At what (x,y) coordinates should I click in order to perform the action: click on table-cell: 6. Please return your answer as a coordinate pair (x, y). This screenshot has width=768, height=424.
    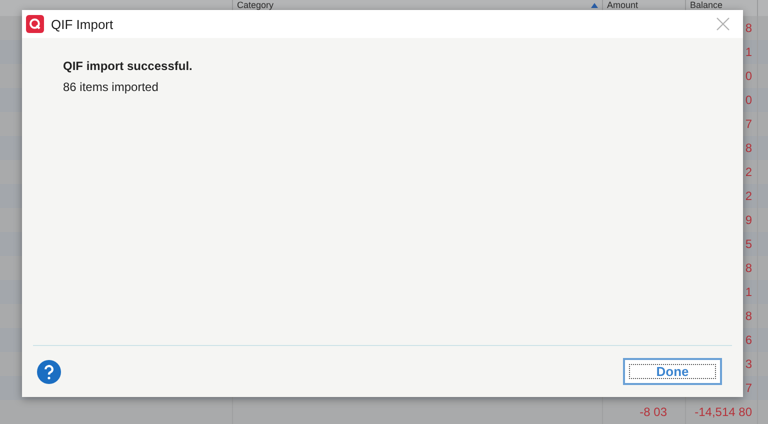
    Looking at the image, I should click on (748, 340).